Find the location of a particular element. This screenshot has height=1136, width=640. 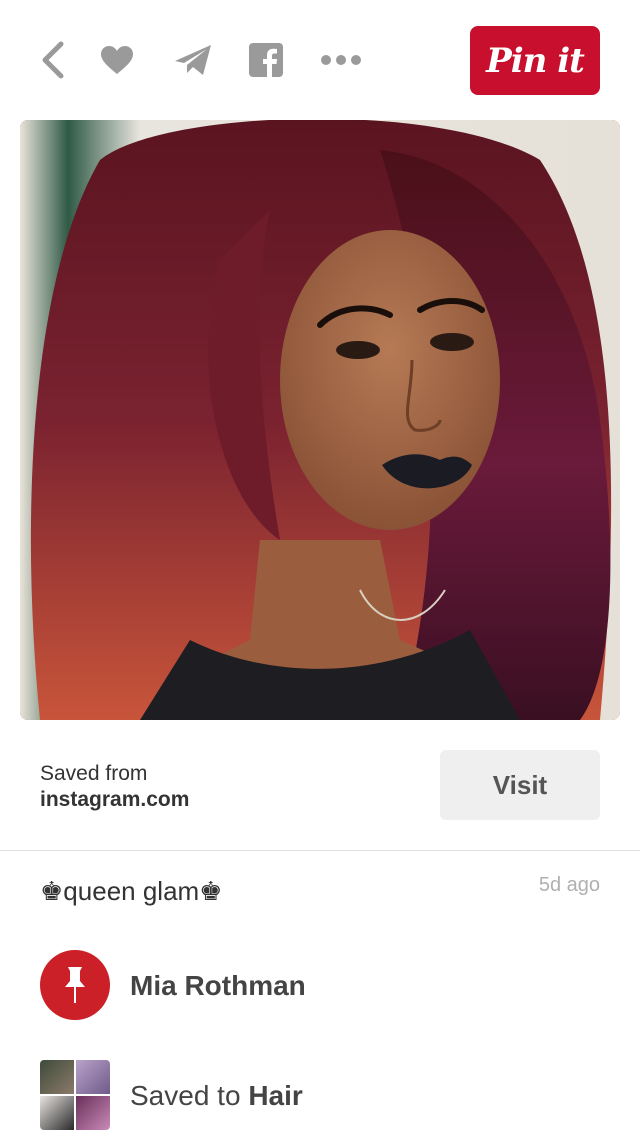

pin-it-button: Pin it is located at coordinates (535, 60).